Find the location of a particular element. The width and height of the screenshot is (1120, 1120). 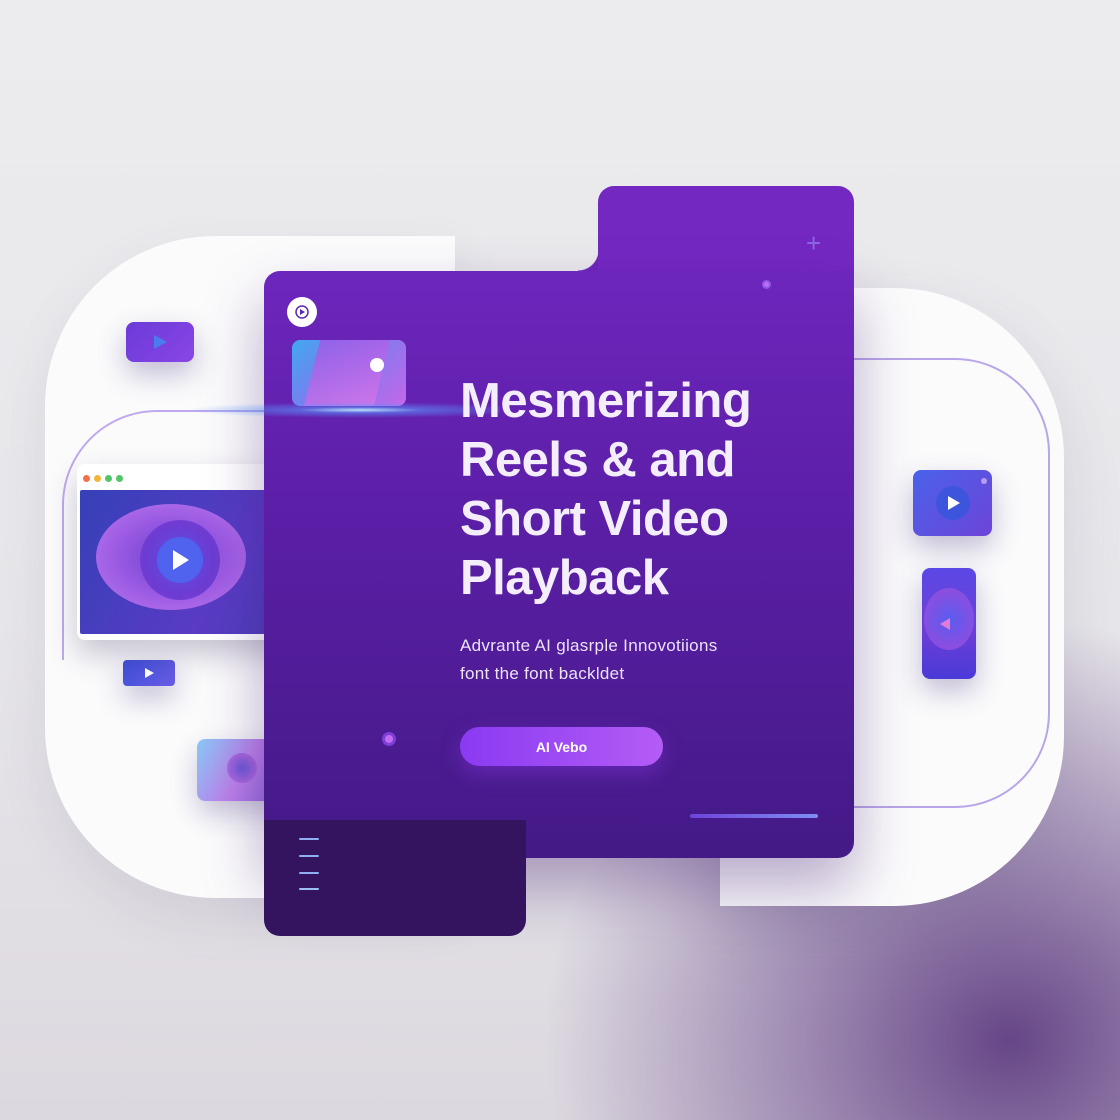

light-streak-decoration is located at coordinates (325, 410).